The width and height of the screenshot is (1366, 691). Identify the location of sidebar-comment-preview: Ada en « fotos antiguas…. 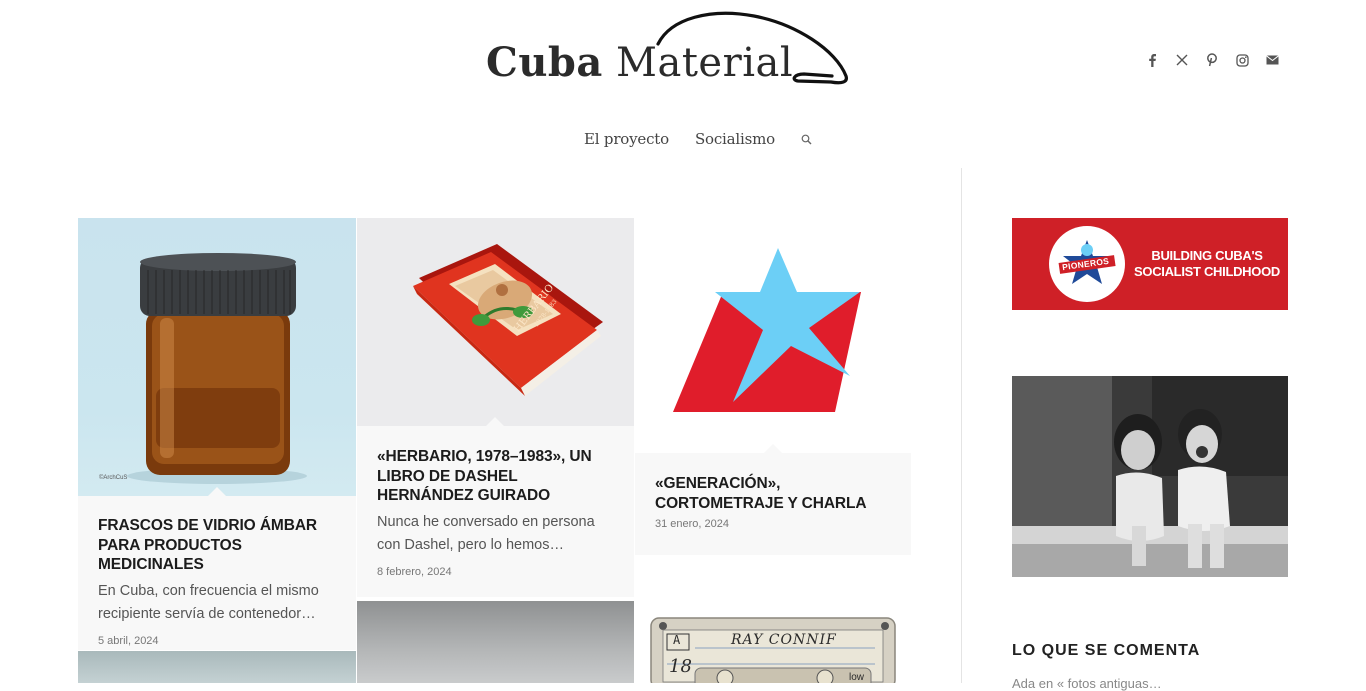
(1087, 683).